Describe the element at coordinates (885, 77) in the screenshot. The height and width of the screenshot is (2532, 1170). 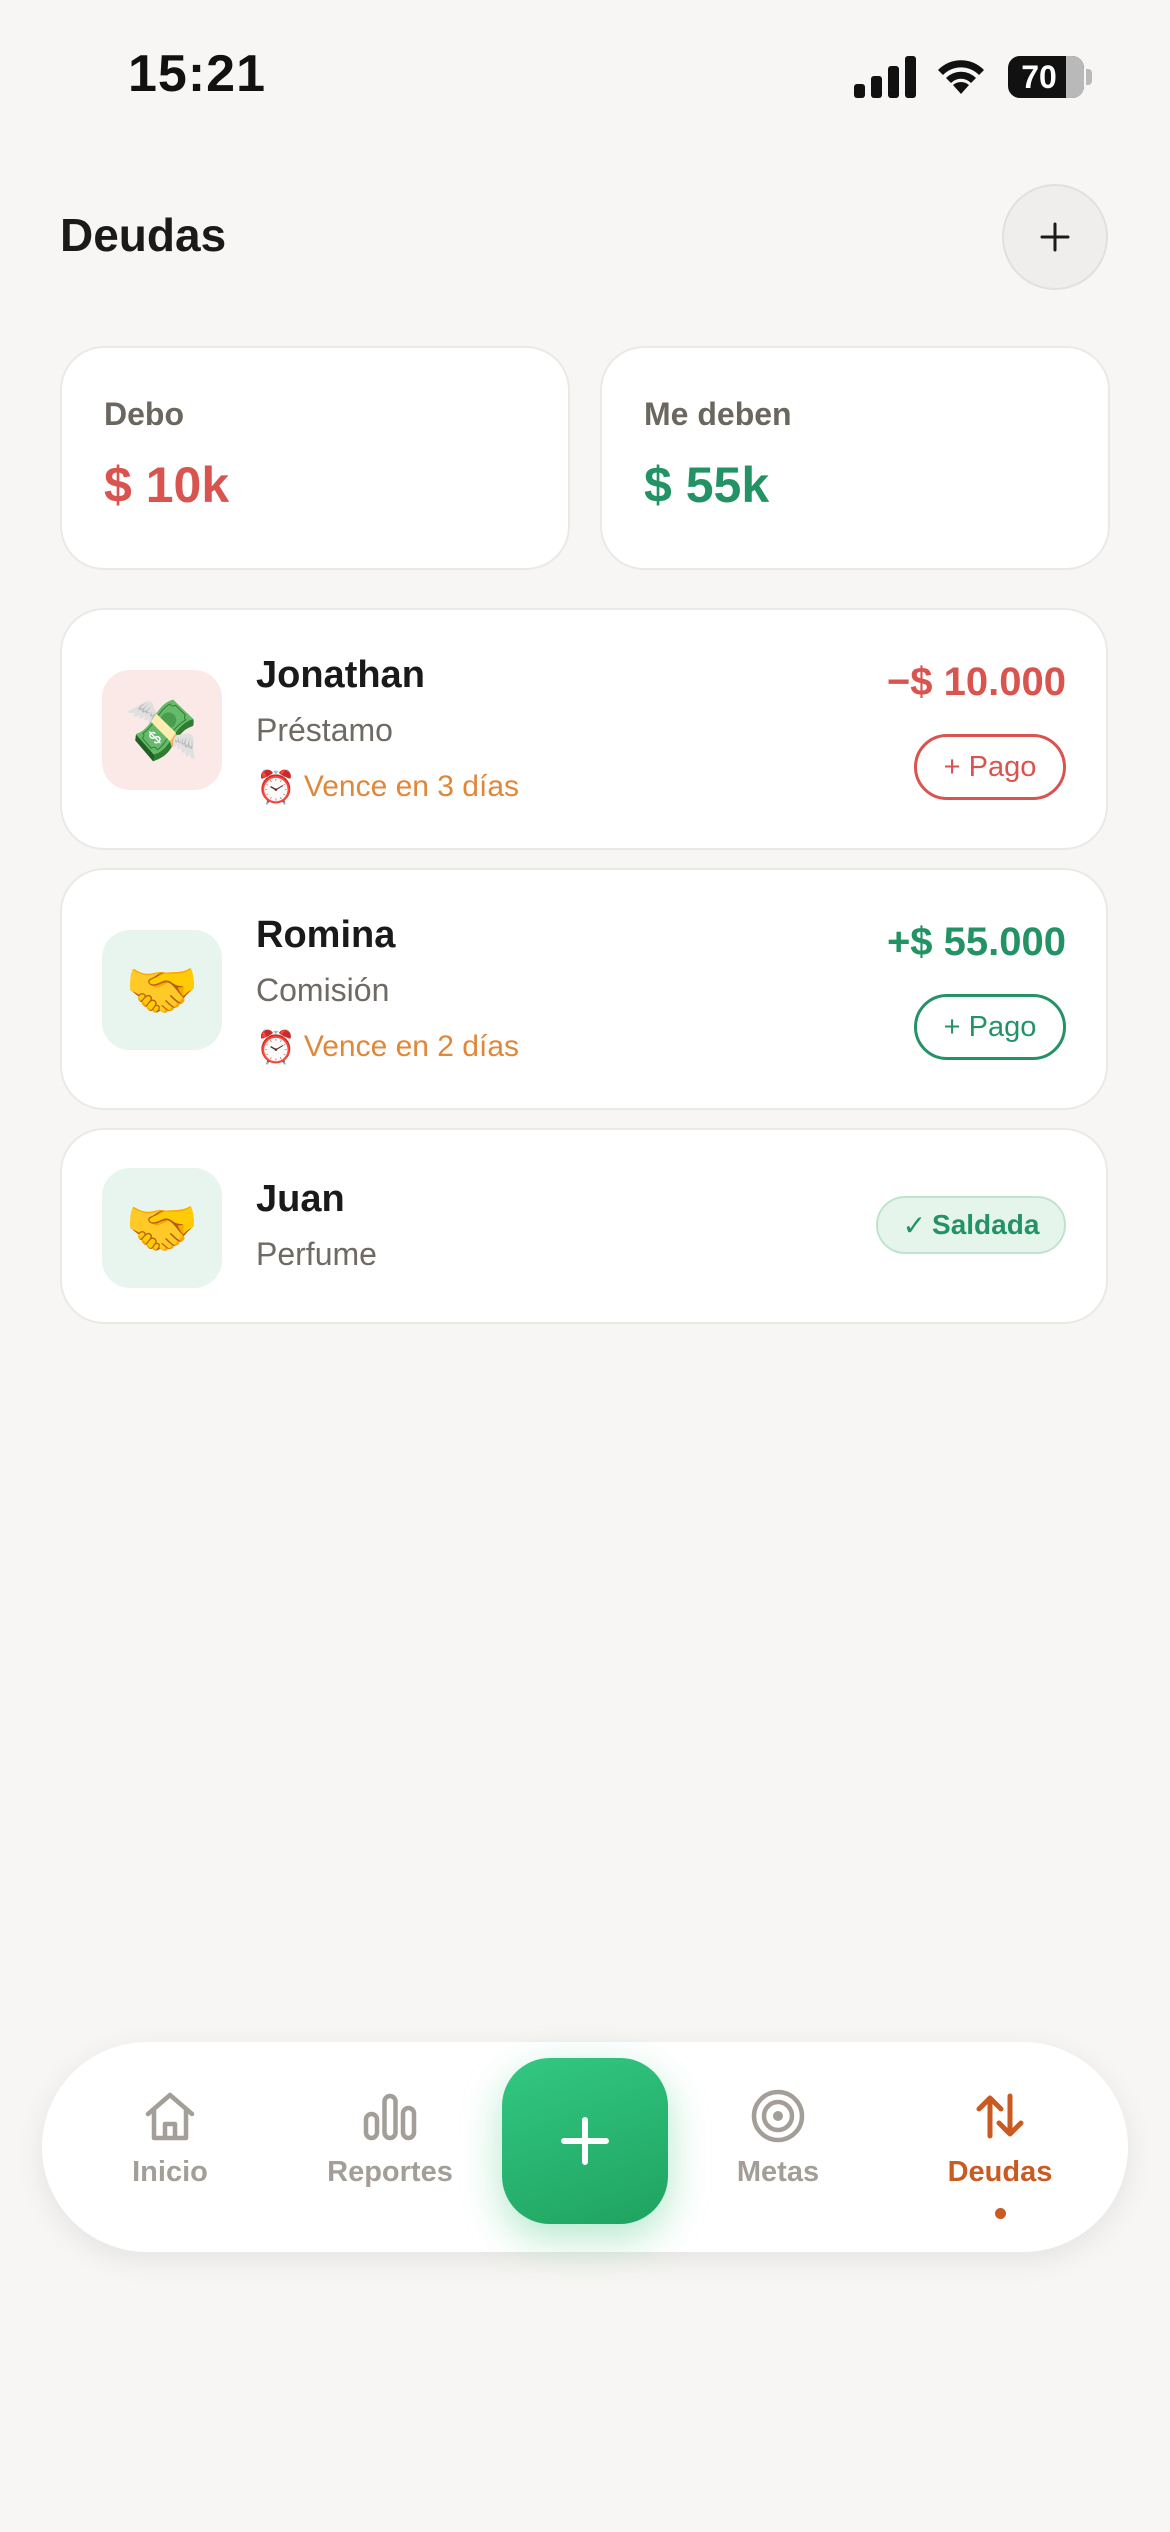
I see `cellular-signal-icon` at that location.